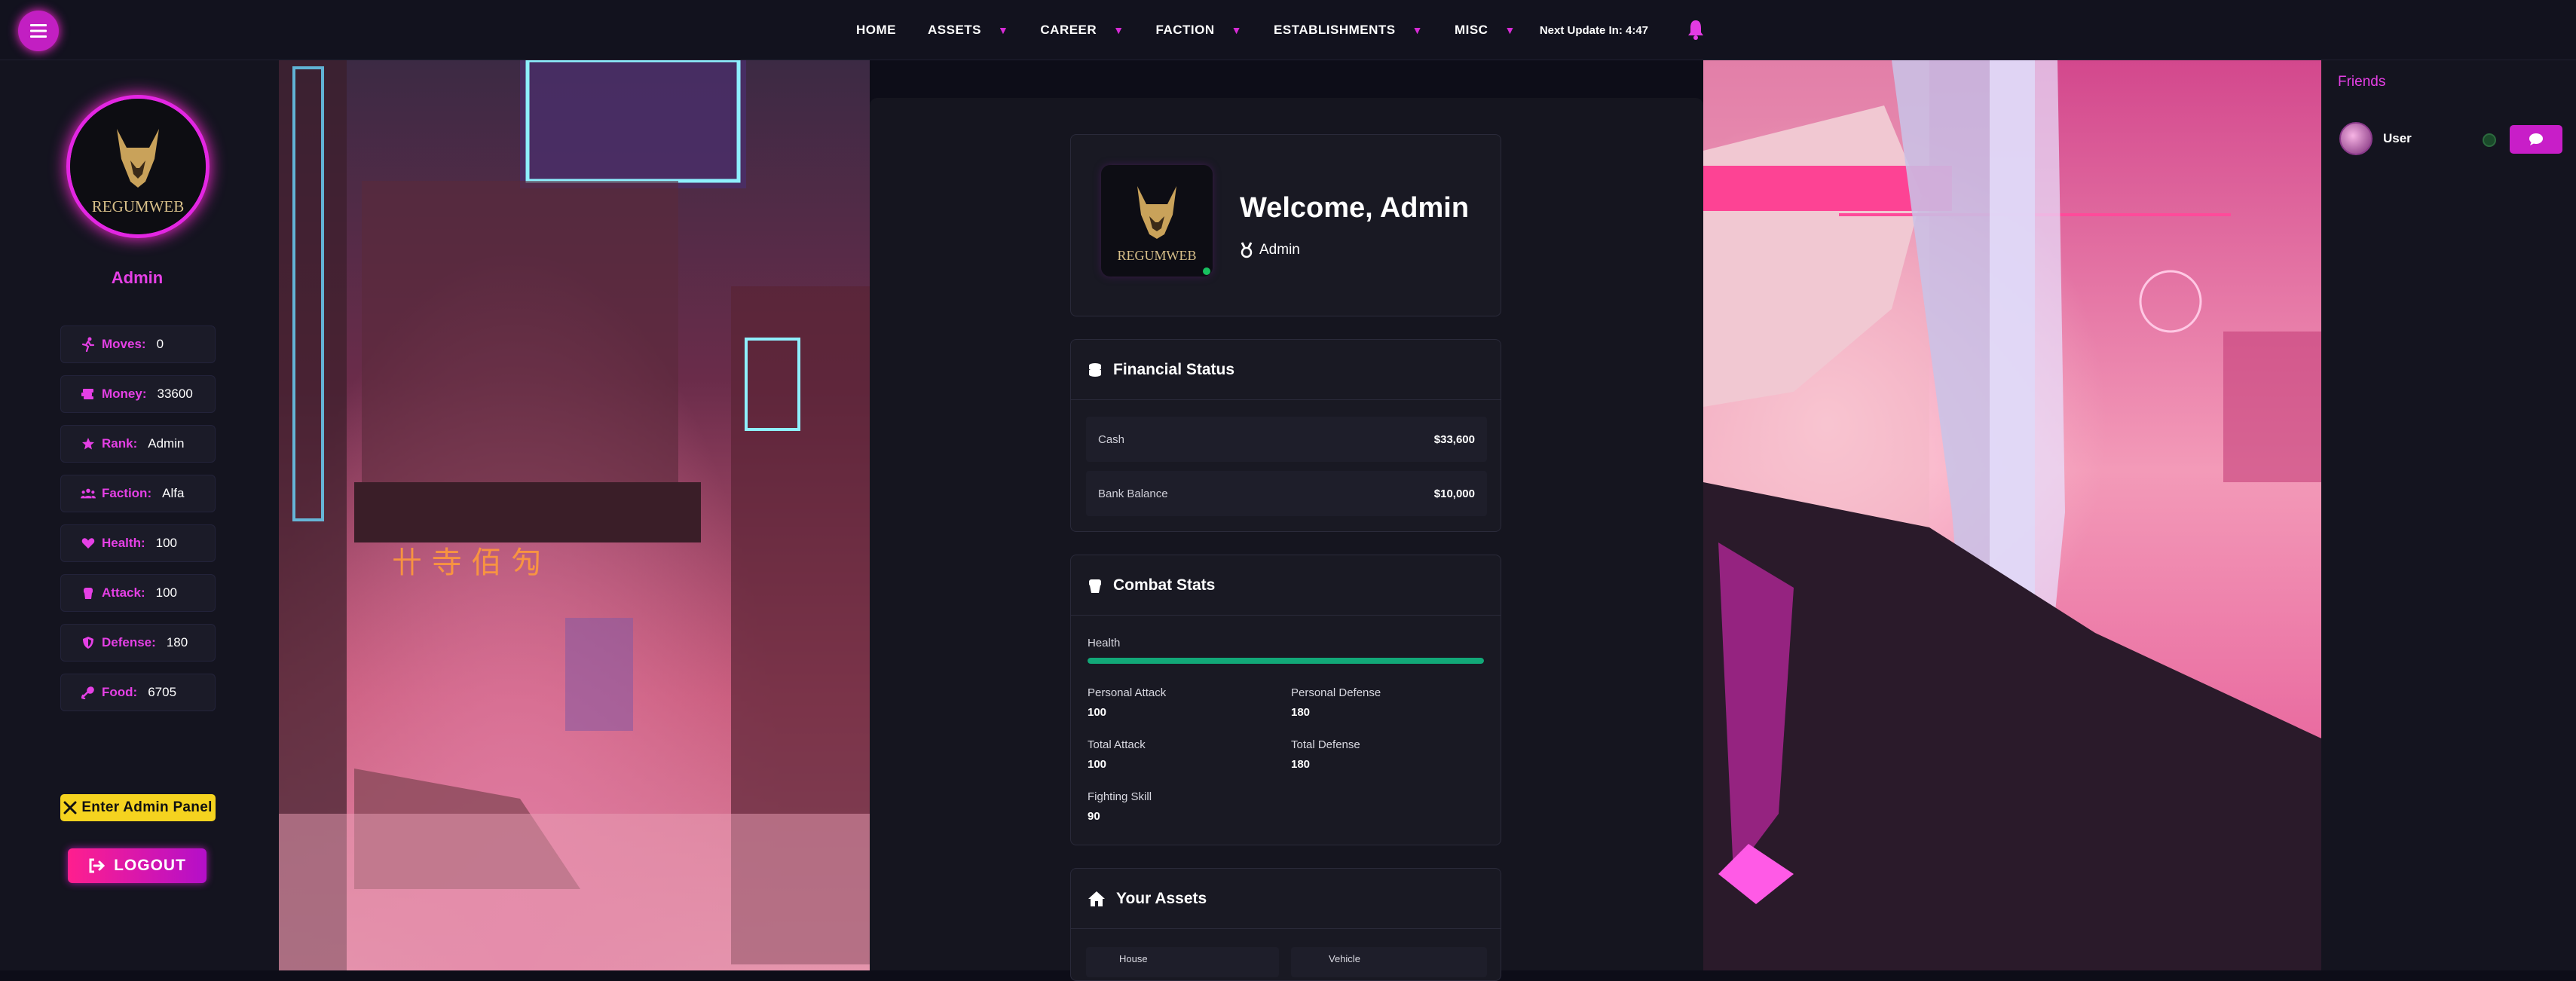 Image resolution: width=2576 pixels, height=981 pixels. Describe the element at coordinates (137, 866) in the screenshot. I see `logout-button: LOGOUT` at that location.